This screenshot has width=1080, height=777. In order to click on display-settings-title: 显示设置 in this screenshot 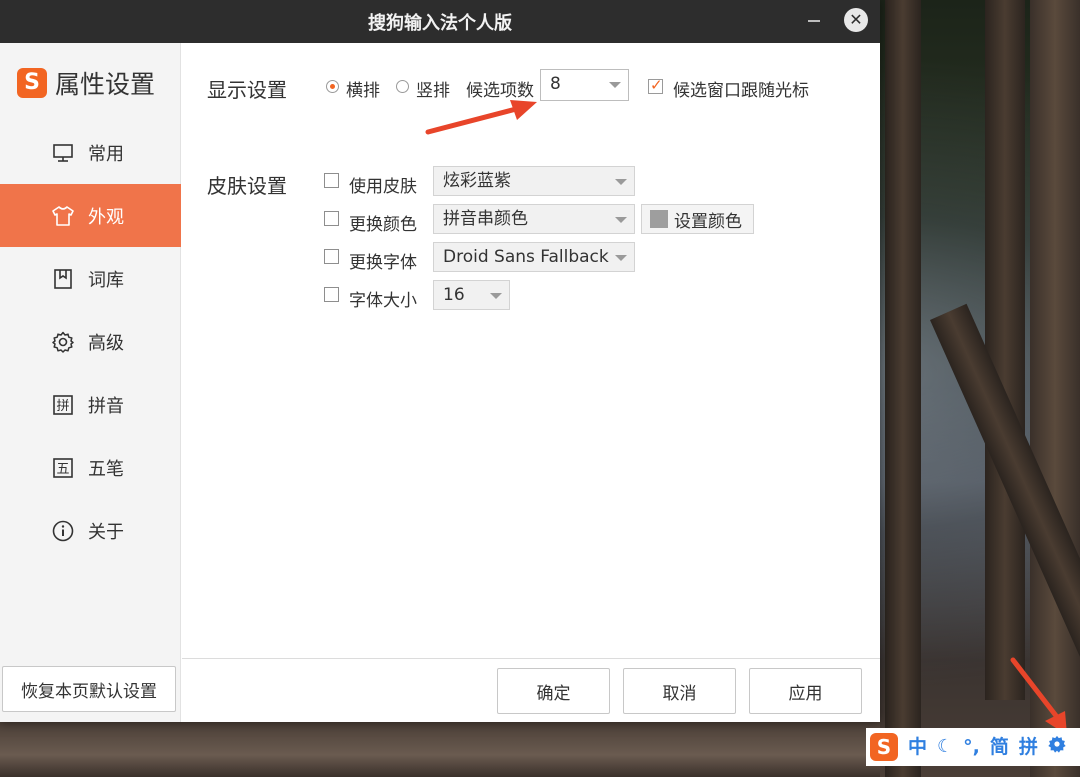, I will do `click(247, 90)`.